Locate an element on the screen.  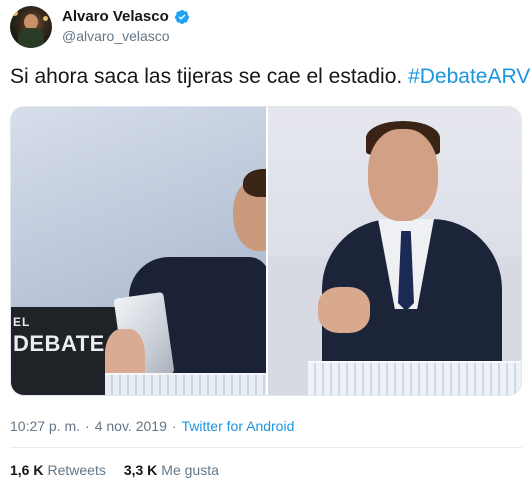
retweets-stat: 1,6 K Retweets is located at coordinates (58, 470).